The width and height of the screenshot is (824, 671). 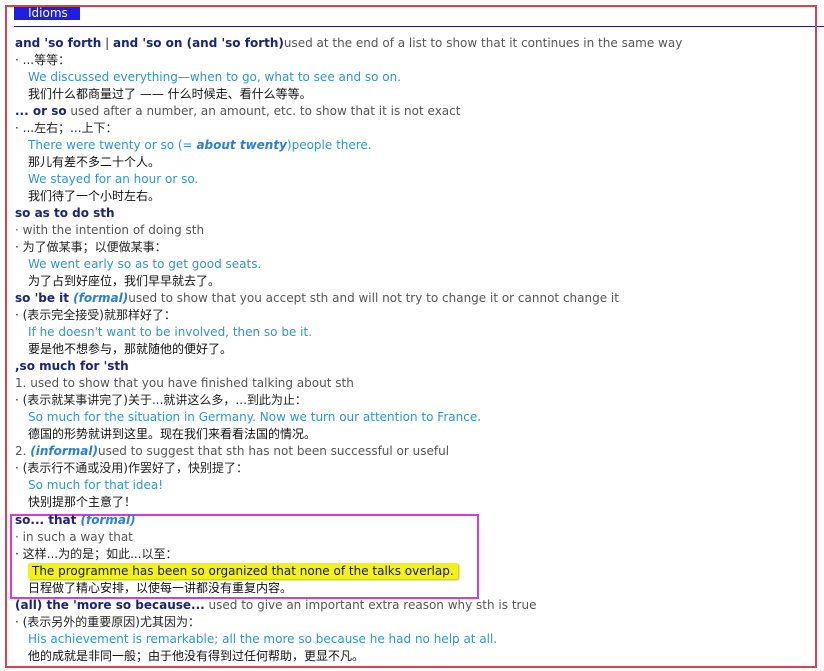 I want to click on register-label: (informal), so click(x=64, y=451).